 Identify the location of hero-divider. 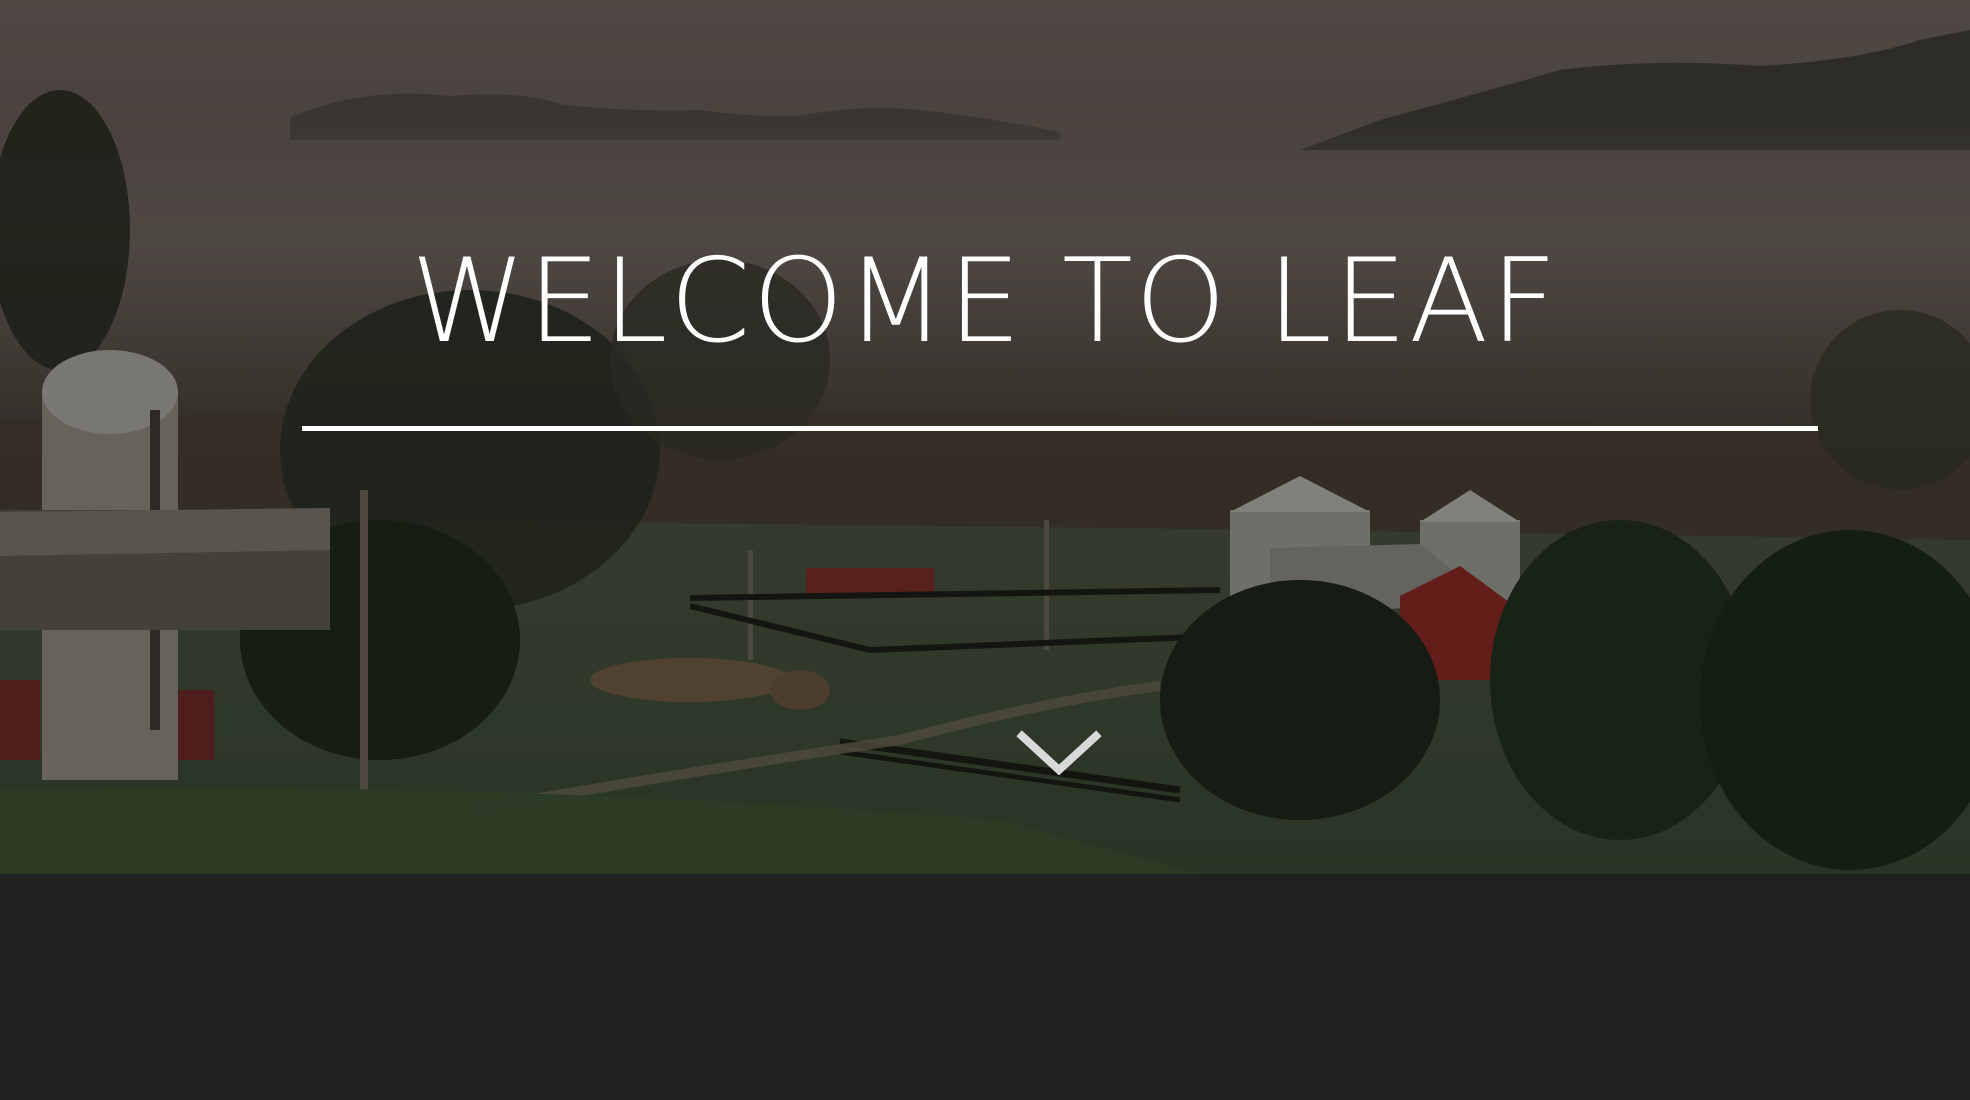
(1060, 428).